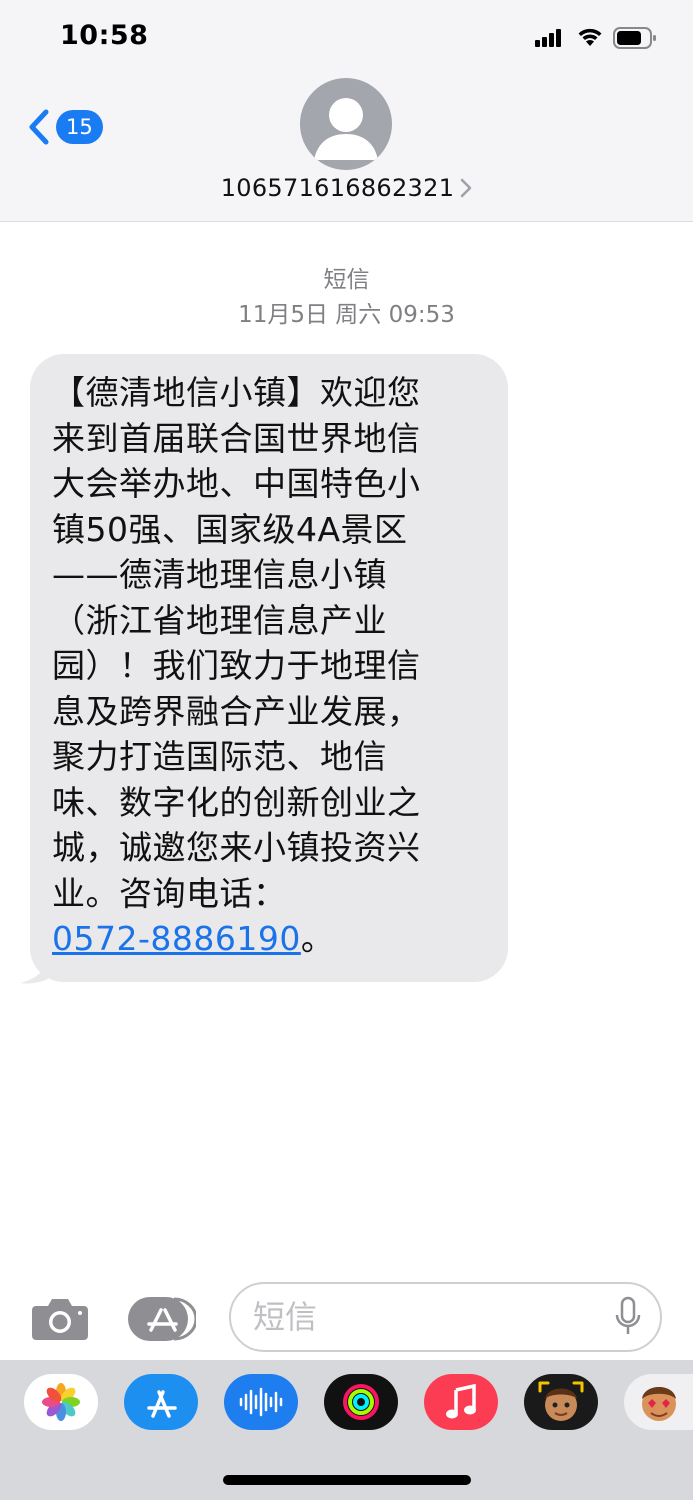 This screenshot has height=1500, width=693. I want to click on contact-number: 106571616862321, so click(337, 188).